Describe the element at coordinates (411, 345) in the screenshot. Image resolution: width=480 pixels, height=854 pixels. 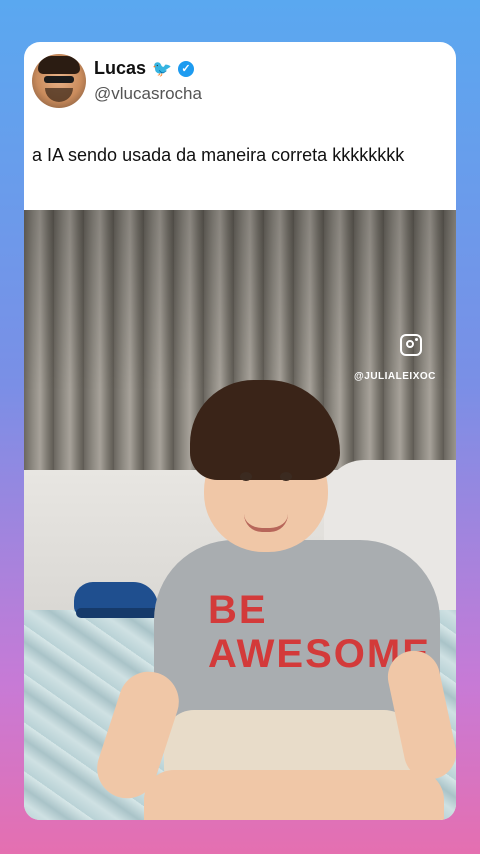
I see `instagram-icon` at that location.